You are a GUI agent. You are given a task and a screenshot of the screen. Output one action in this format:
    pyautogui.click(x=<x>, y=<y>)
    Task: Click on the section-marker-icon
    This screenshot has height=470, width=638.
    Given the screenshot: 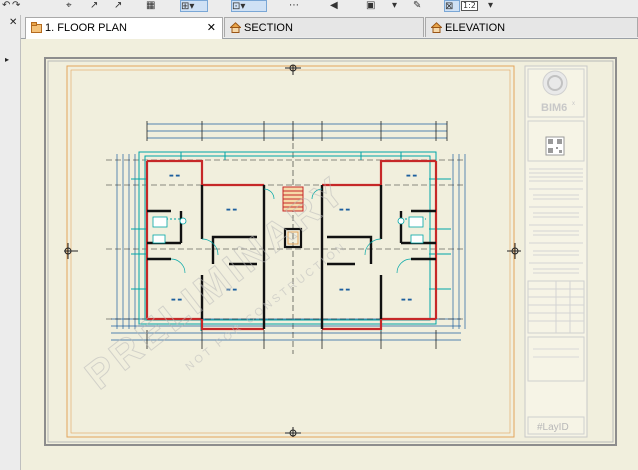 What is the action you would take?
    pyautogui.click(x=293, y=432)
    